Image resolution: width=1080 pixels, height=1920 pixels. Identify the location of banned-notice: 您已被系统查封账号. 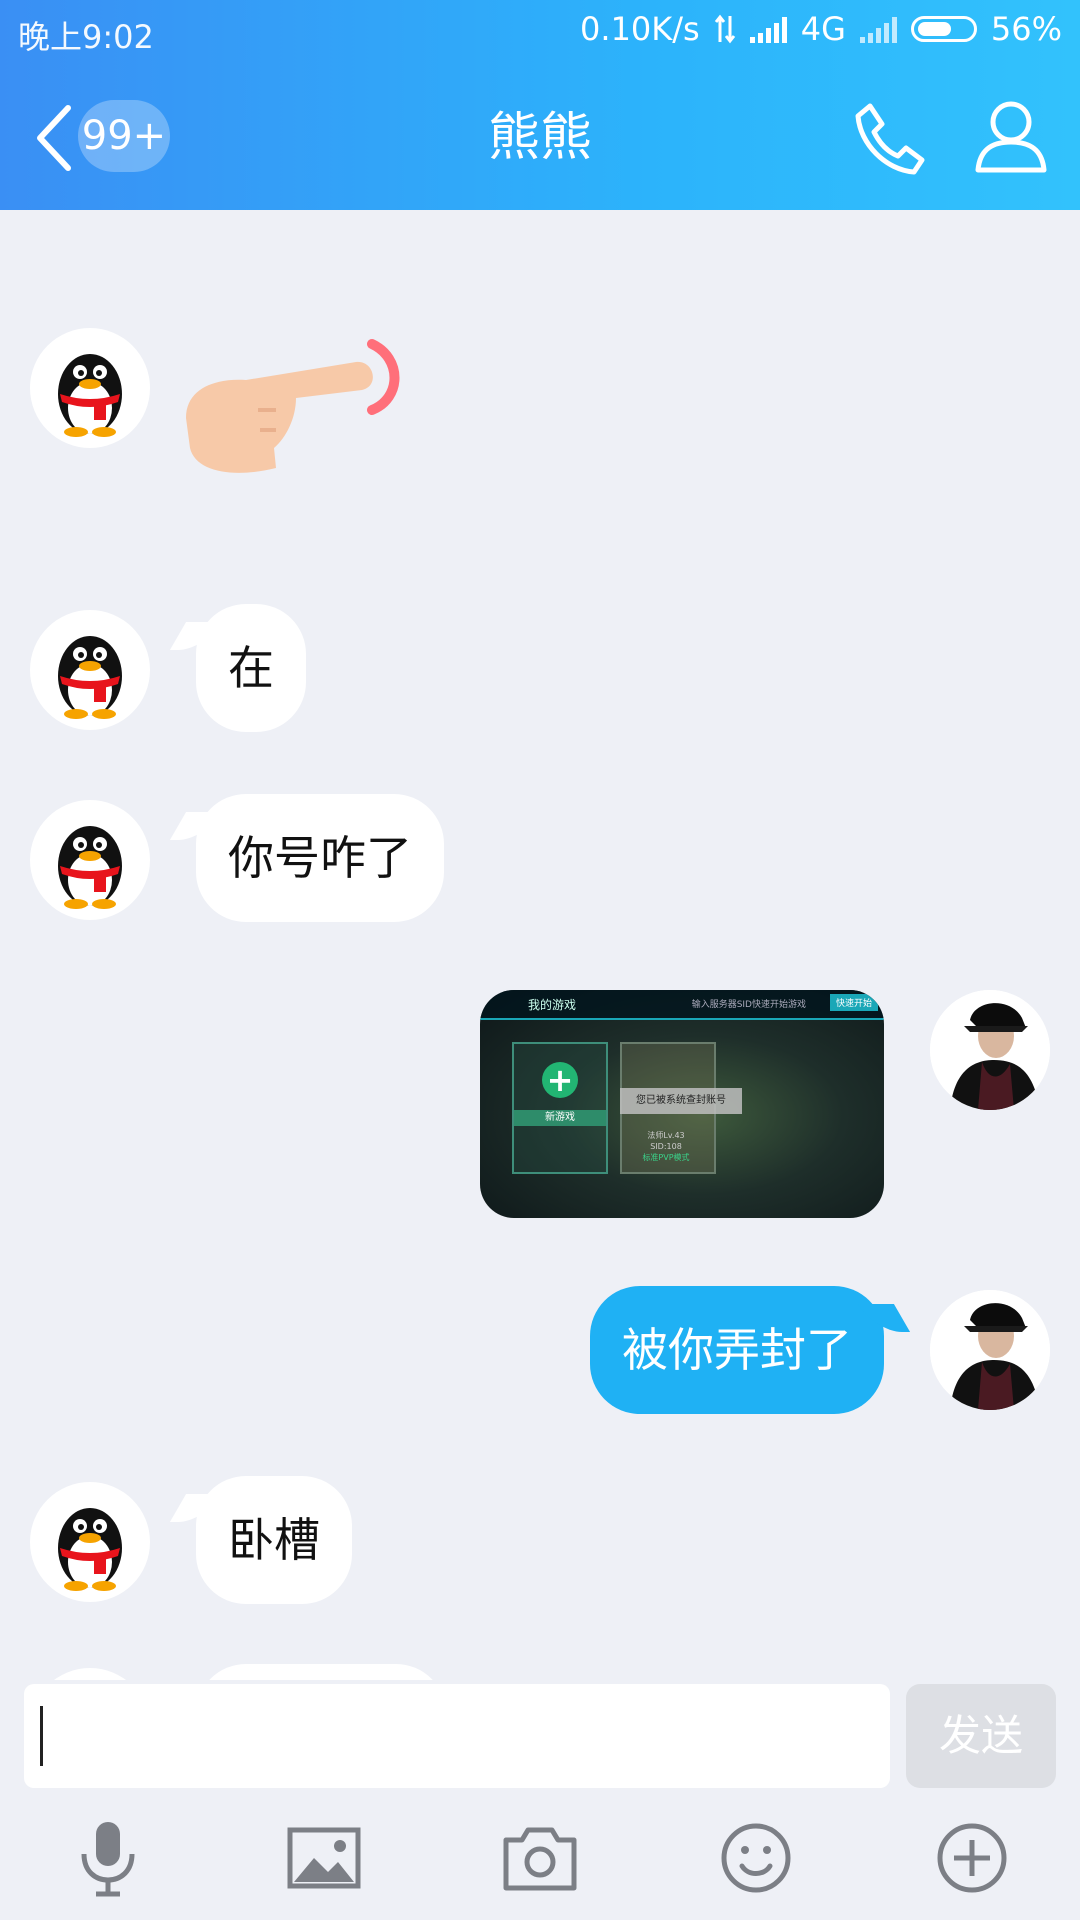
(681, 1101).